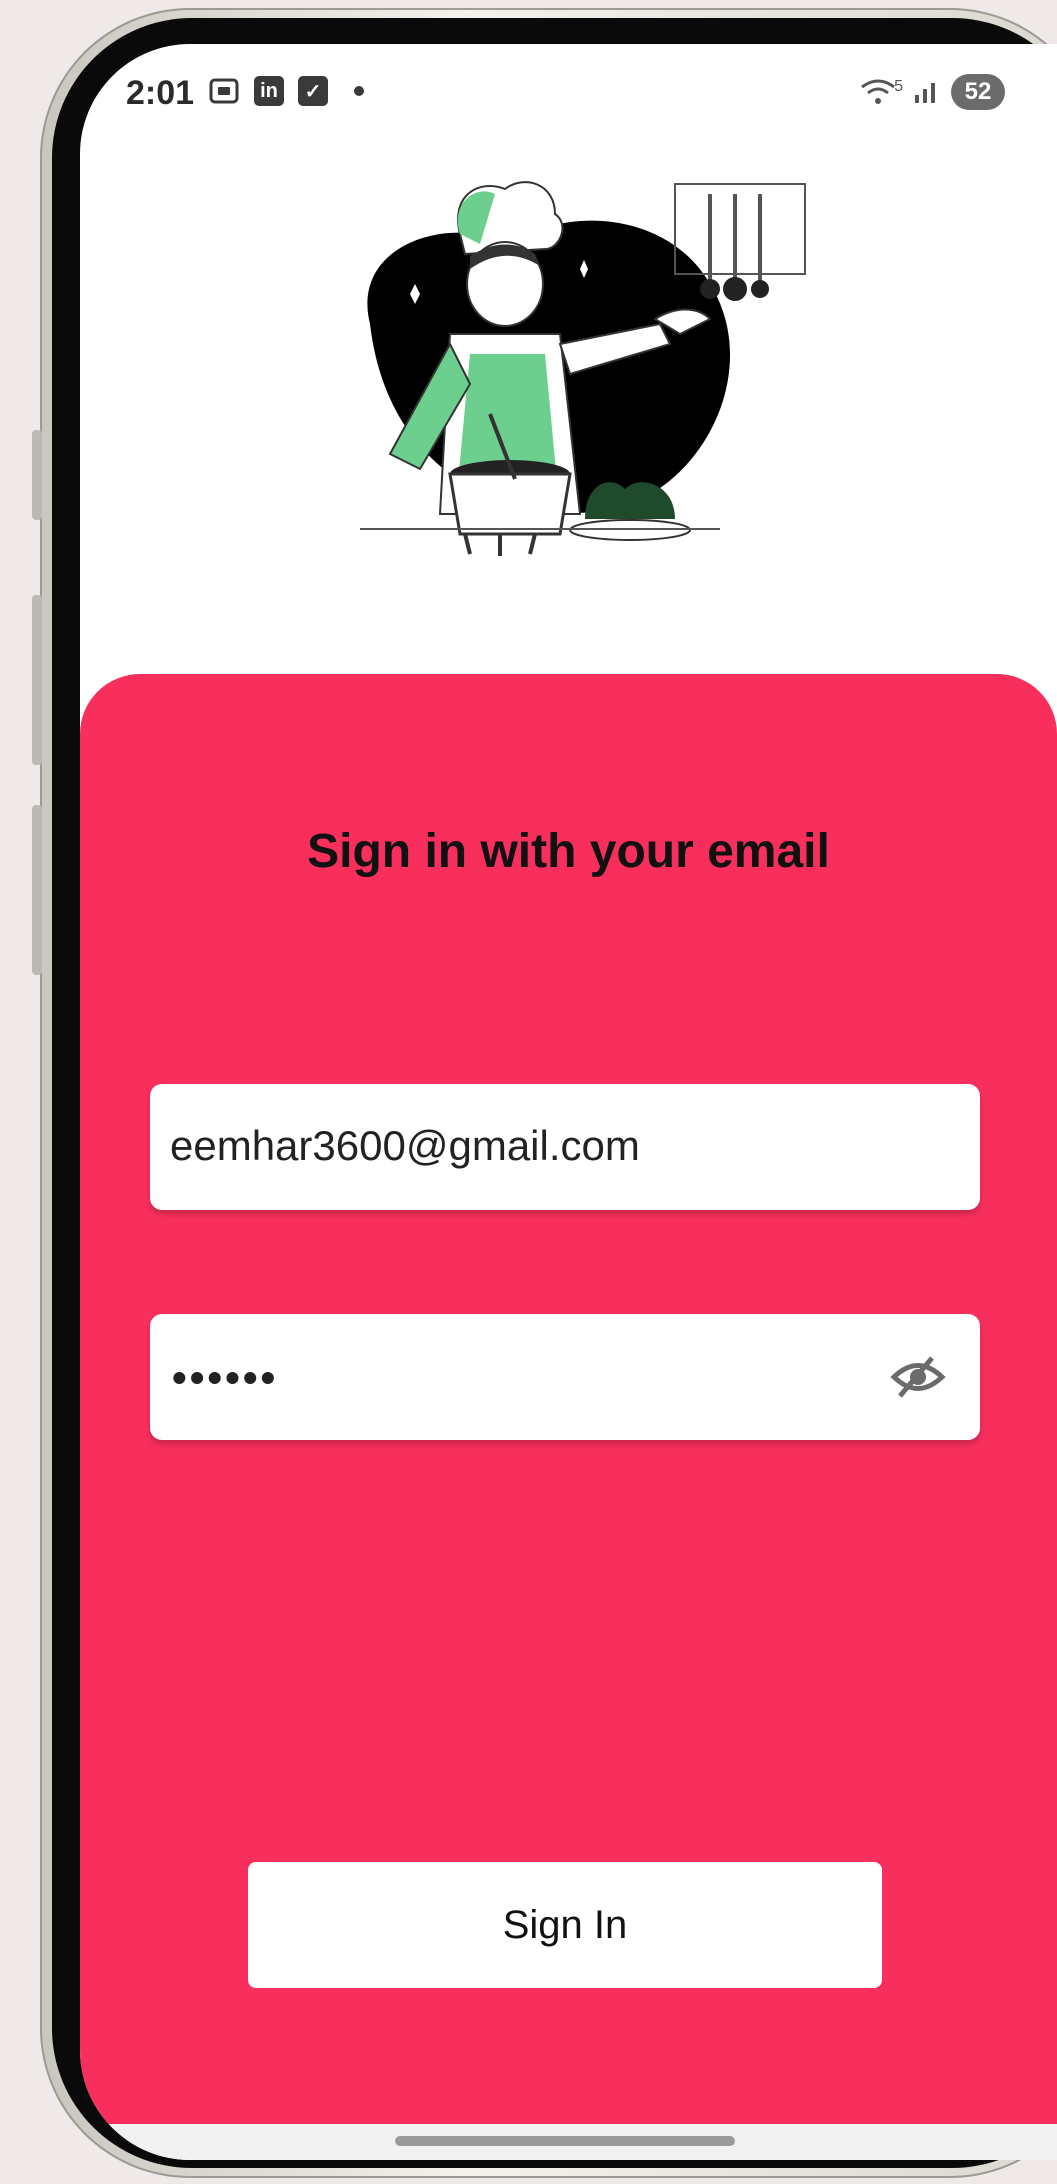  Describe the element at coordinates (160, 93) in the screenshot. I see `status-time: 2:01` at that location.